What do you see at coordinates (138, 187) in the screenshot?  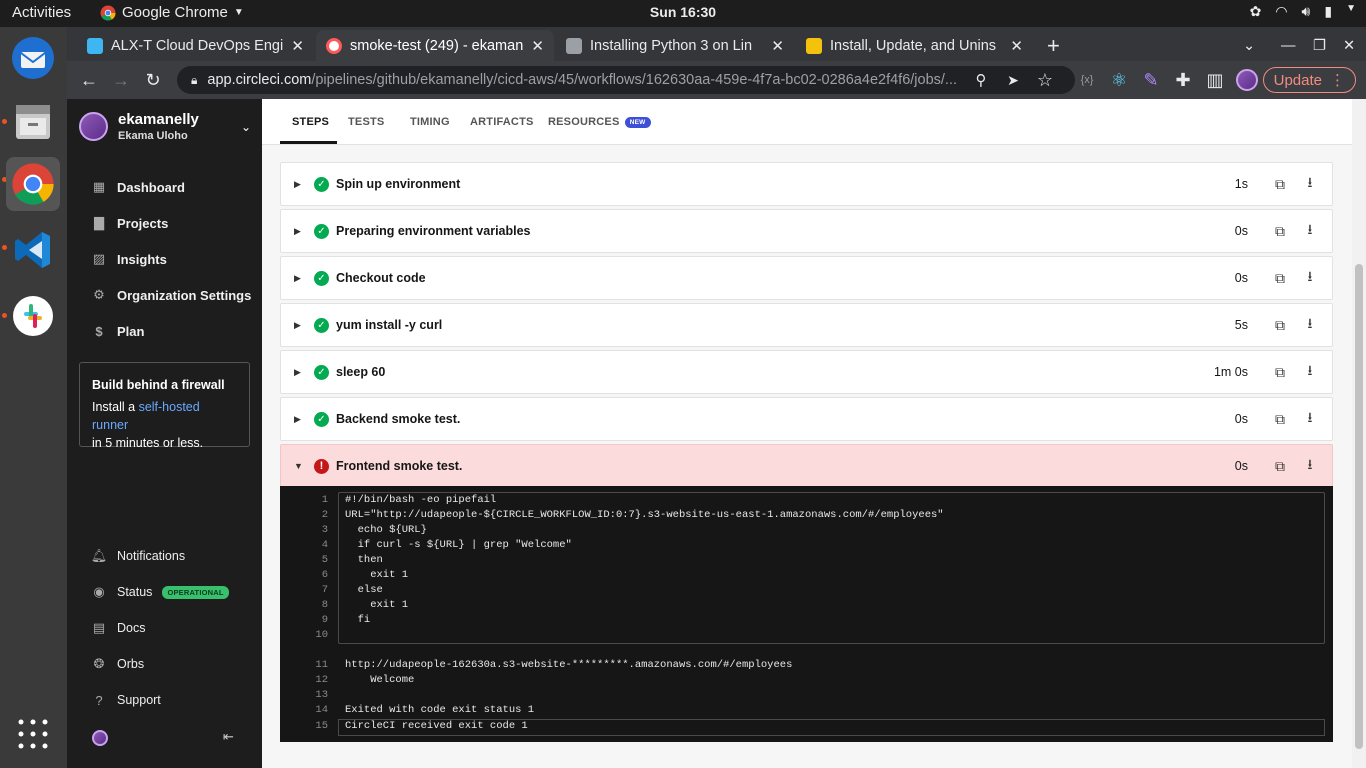 I see `sidebar-item-dashboard: ▦ Dashboard` at bounding box center [138, 187].